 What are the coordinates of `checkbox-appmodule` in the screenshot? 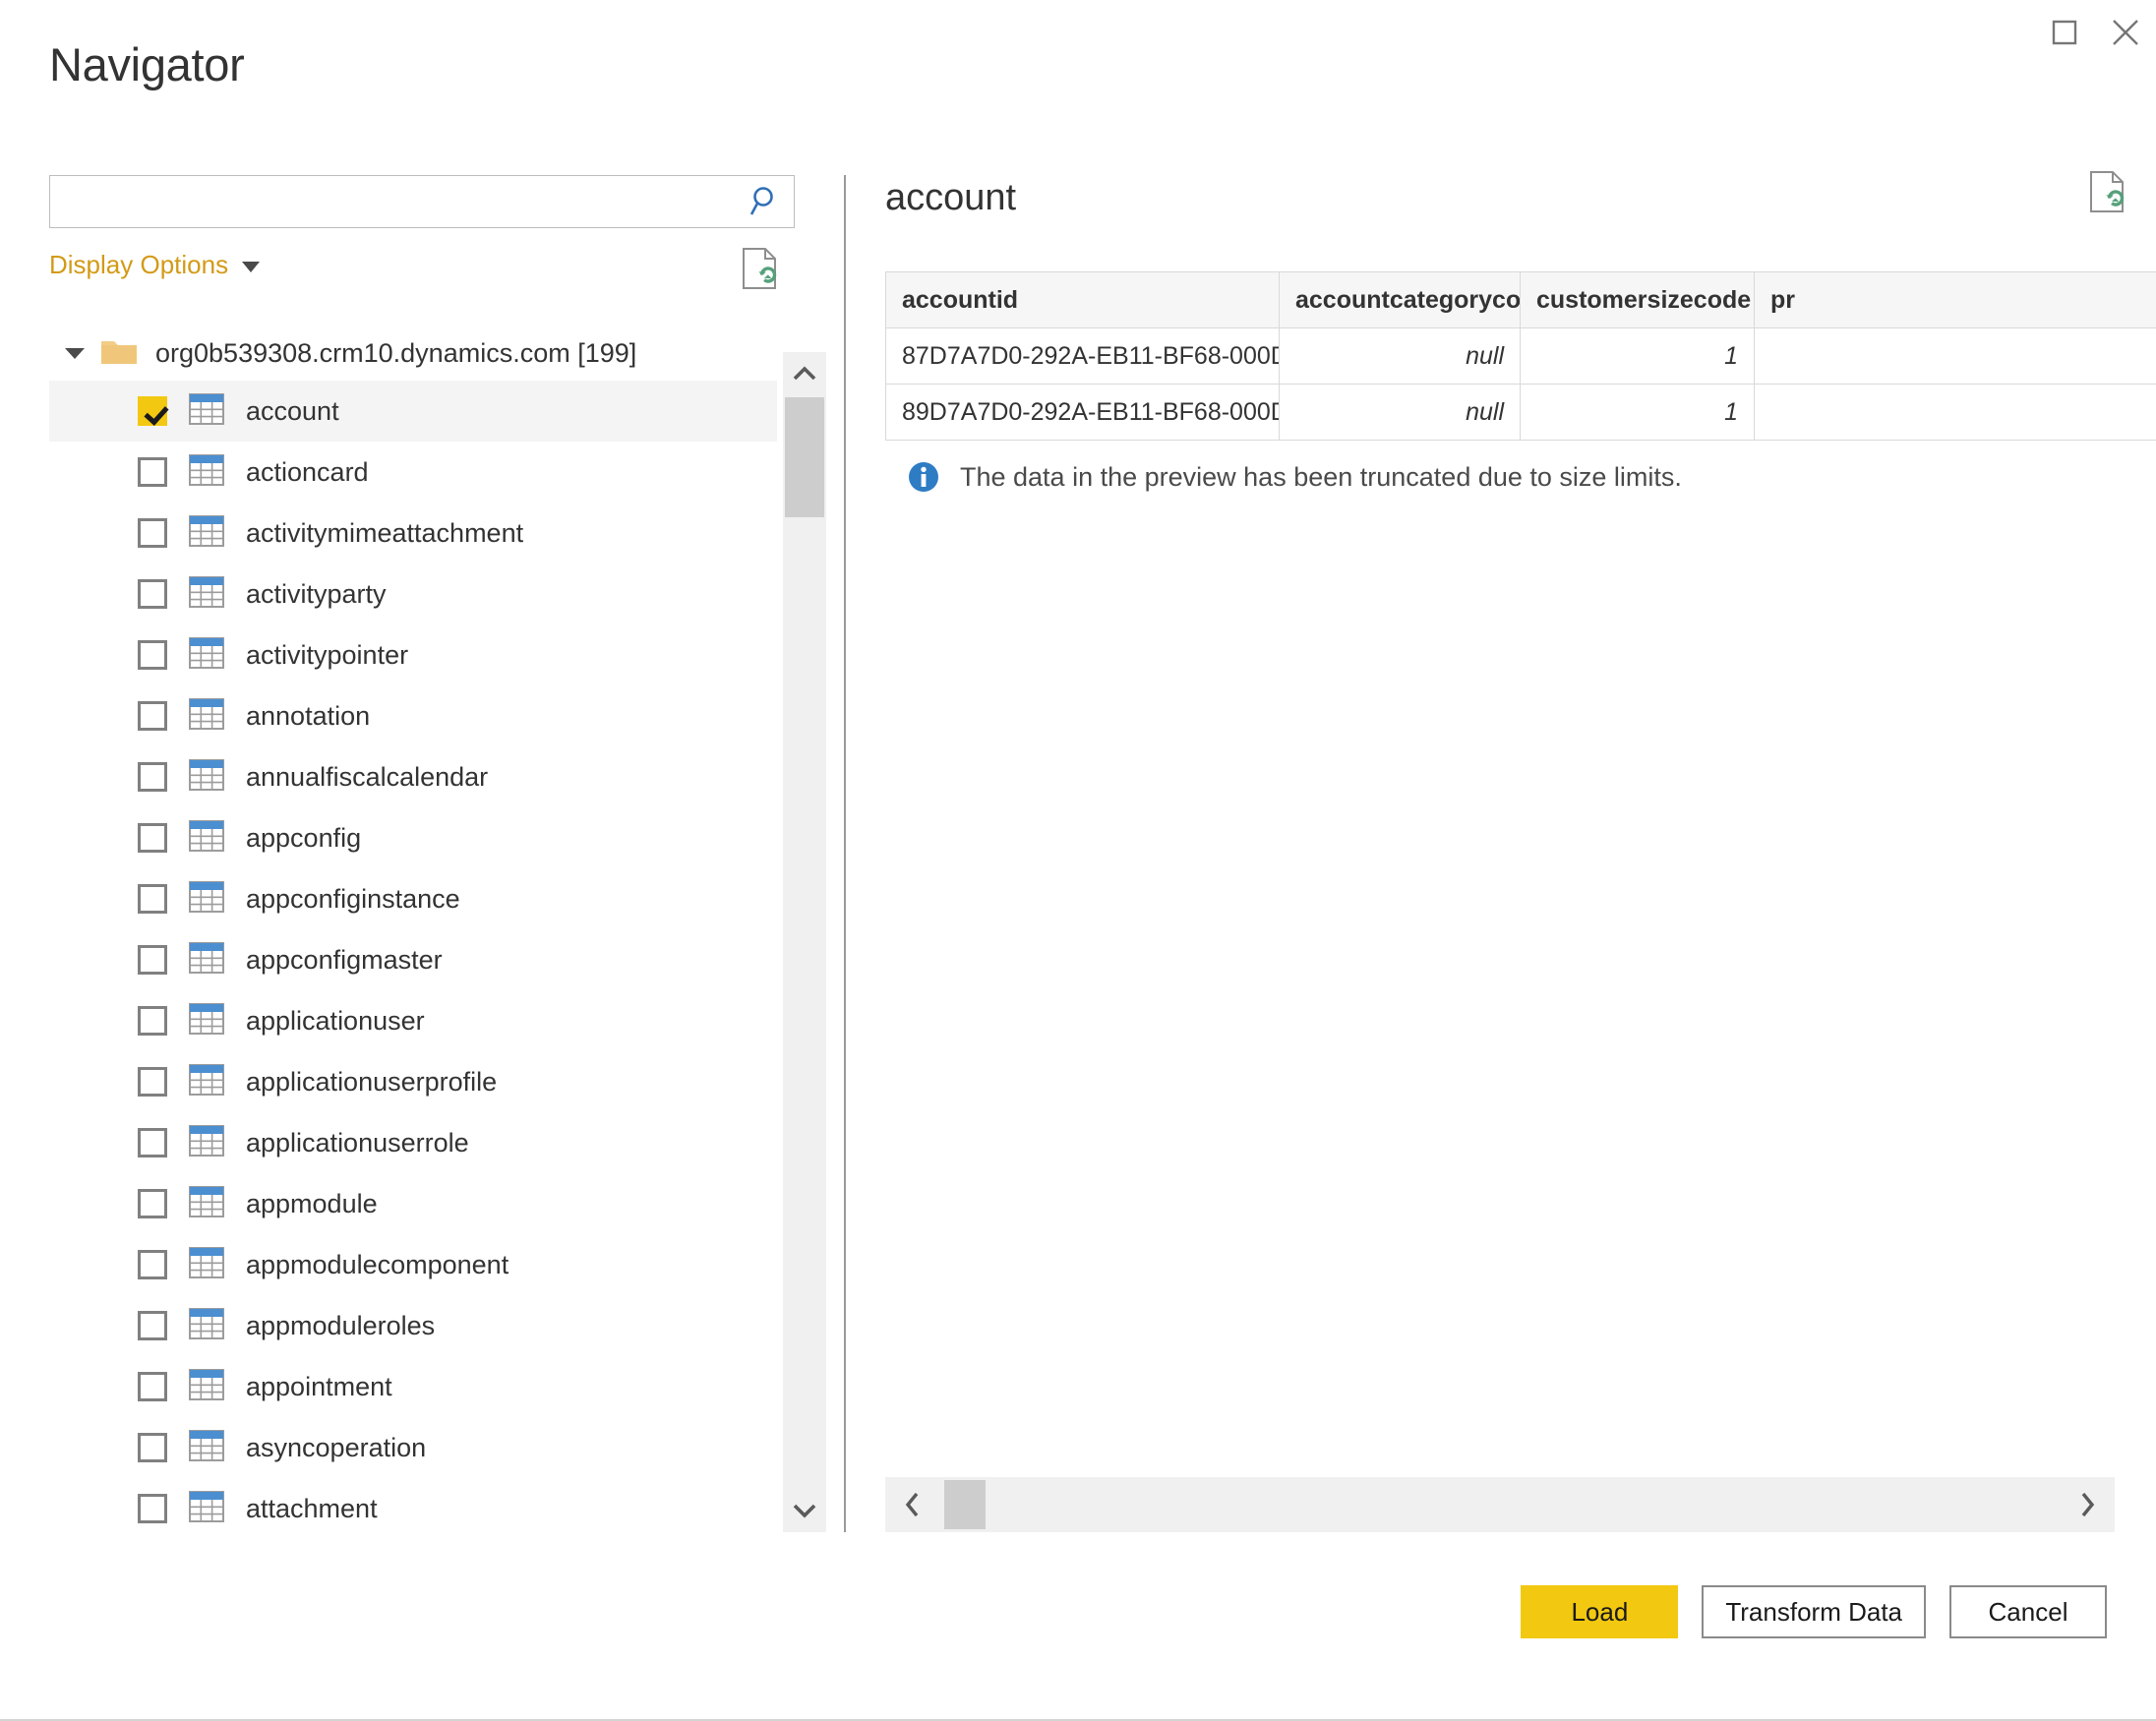 It's located at (152, 1203).